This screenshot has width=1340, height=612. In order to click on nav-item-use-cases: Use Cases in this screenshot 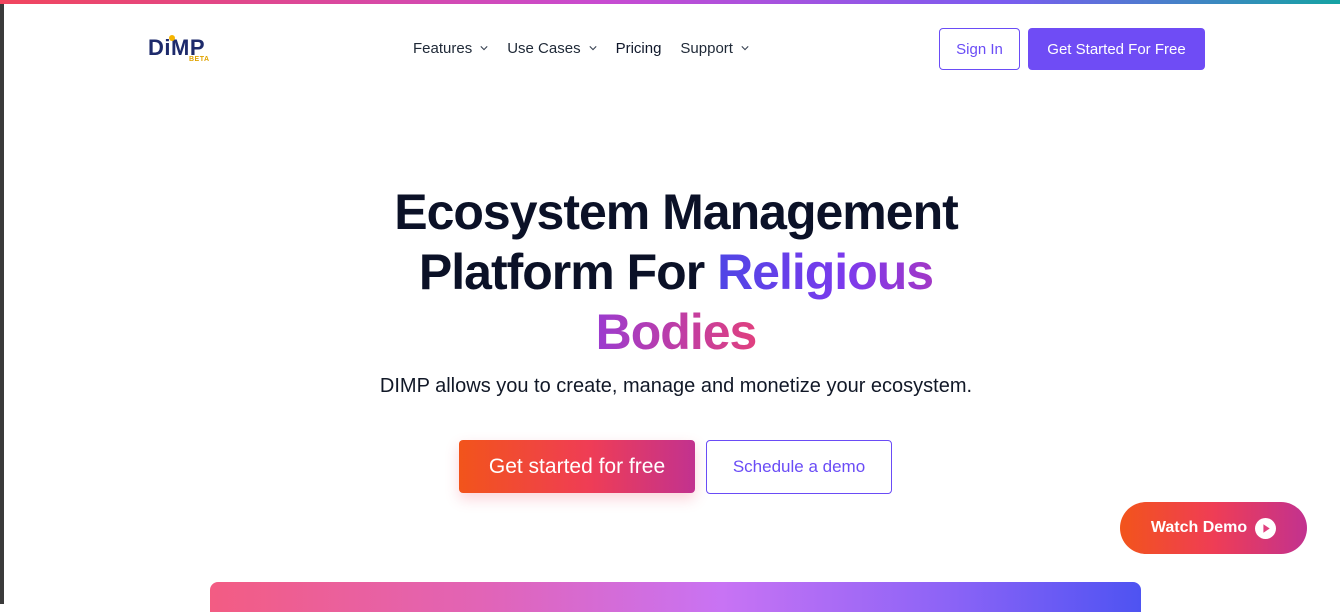, I will do `click(552, 48)`.